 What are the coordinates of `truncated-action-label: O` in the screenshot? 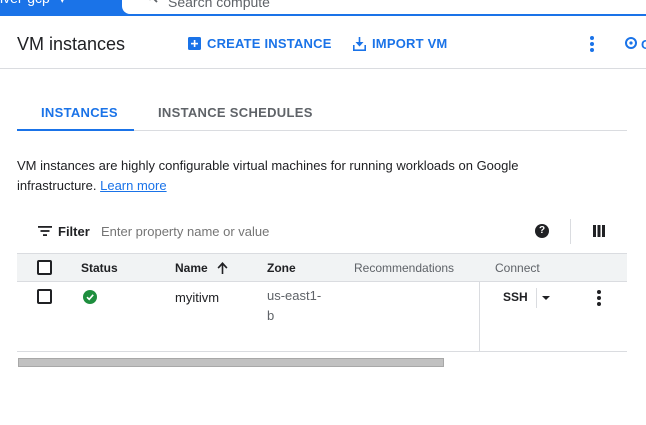 It's located at (643, 44).